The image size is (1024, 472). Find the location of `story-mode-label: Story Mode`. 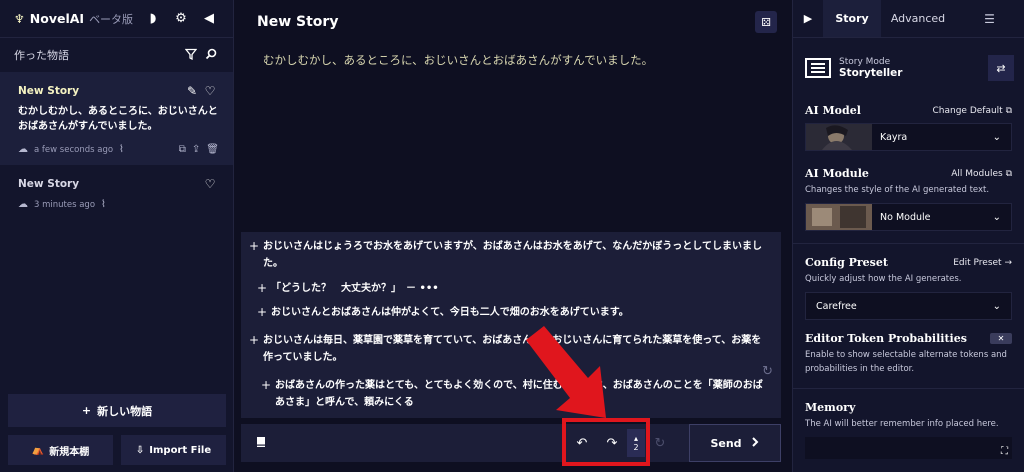

story-mode-label: Story Mode is located at coordinates (865, 62).